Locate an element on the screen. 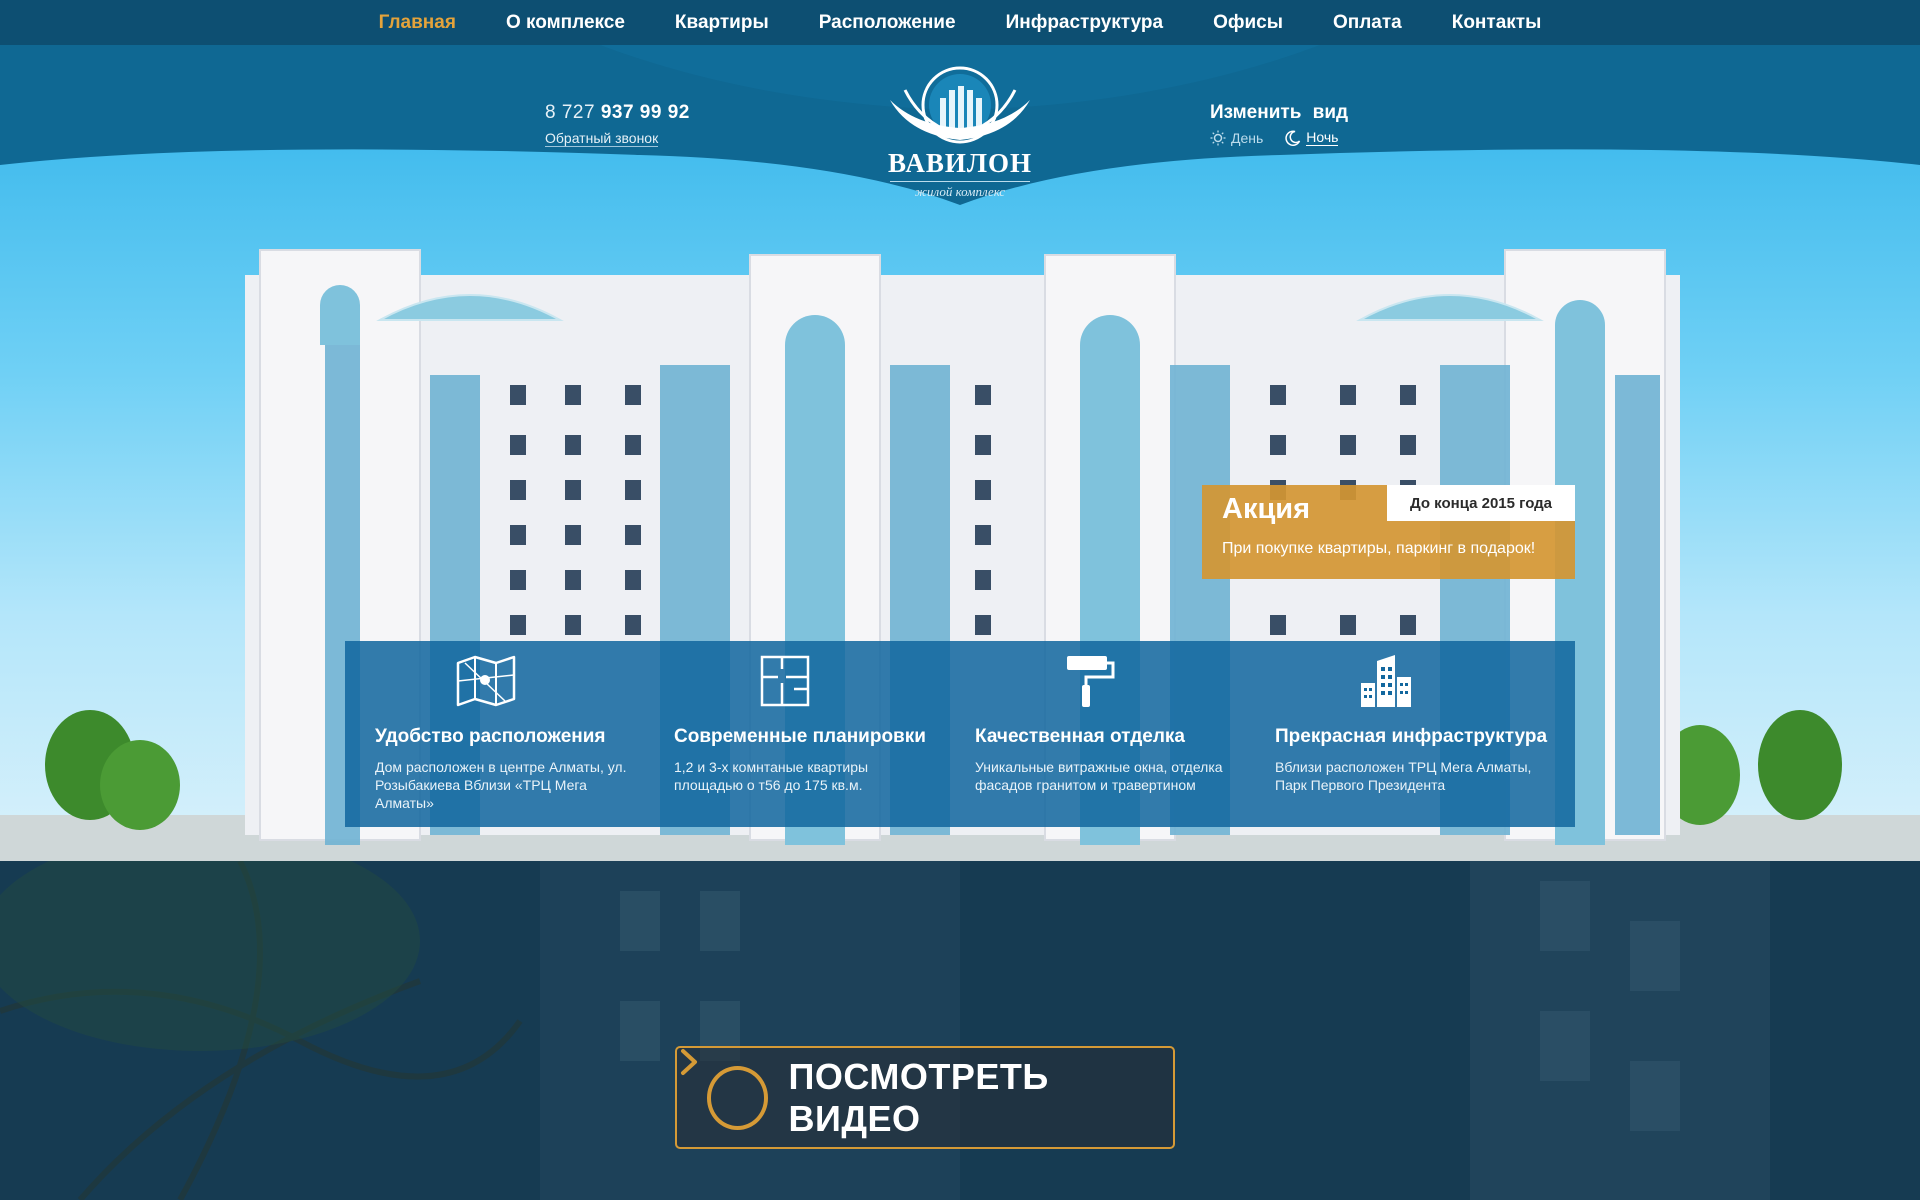 This screenshot has height=1200, width=1920. paint-roller-icon is located at coordinates (1091, 681).